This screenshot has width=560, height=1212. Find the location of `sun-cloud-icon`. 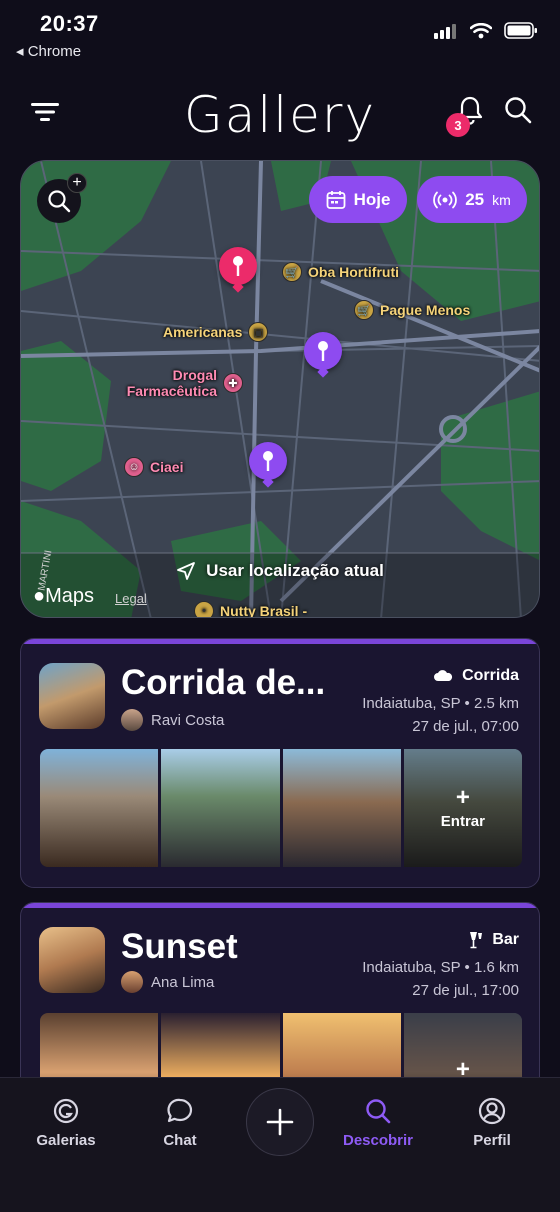

sun-cloud-icon is located at coordinates (443, 675).